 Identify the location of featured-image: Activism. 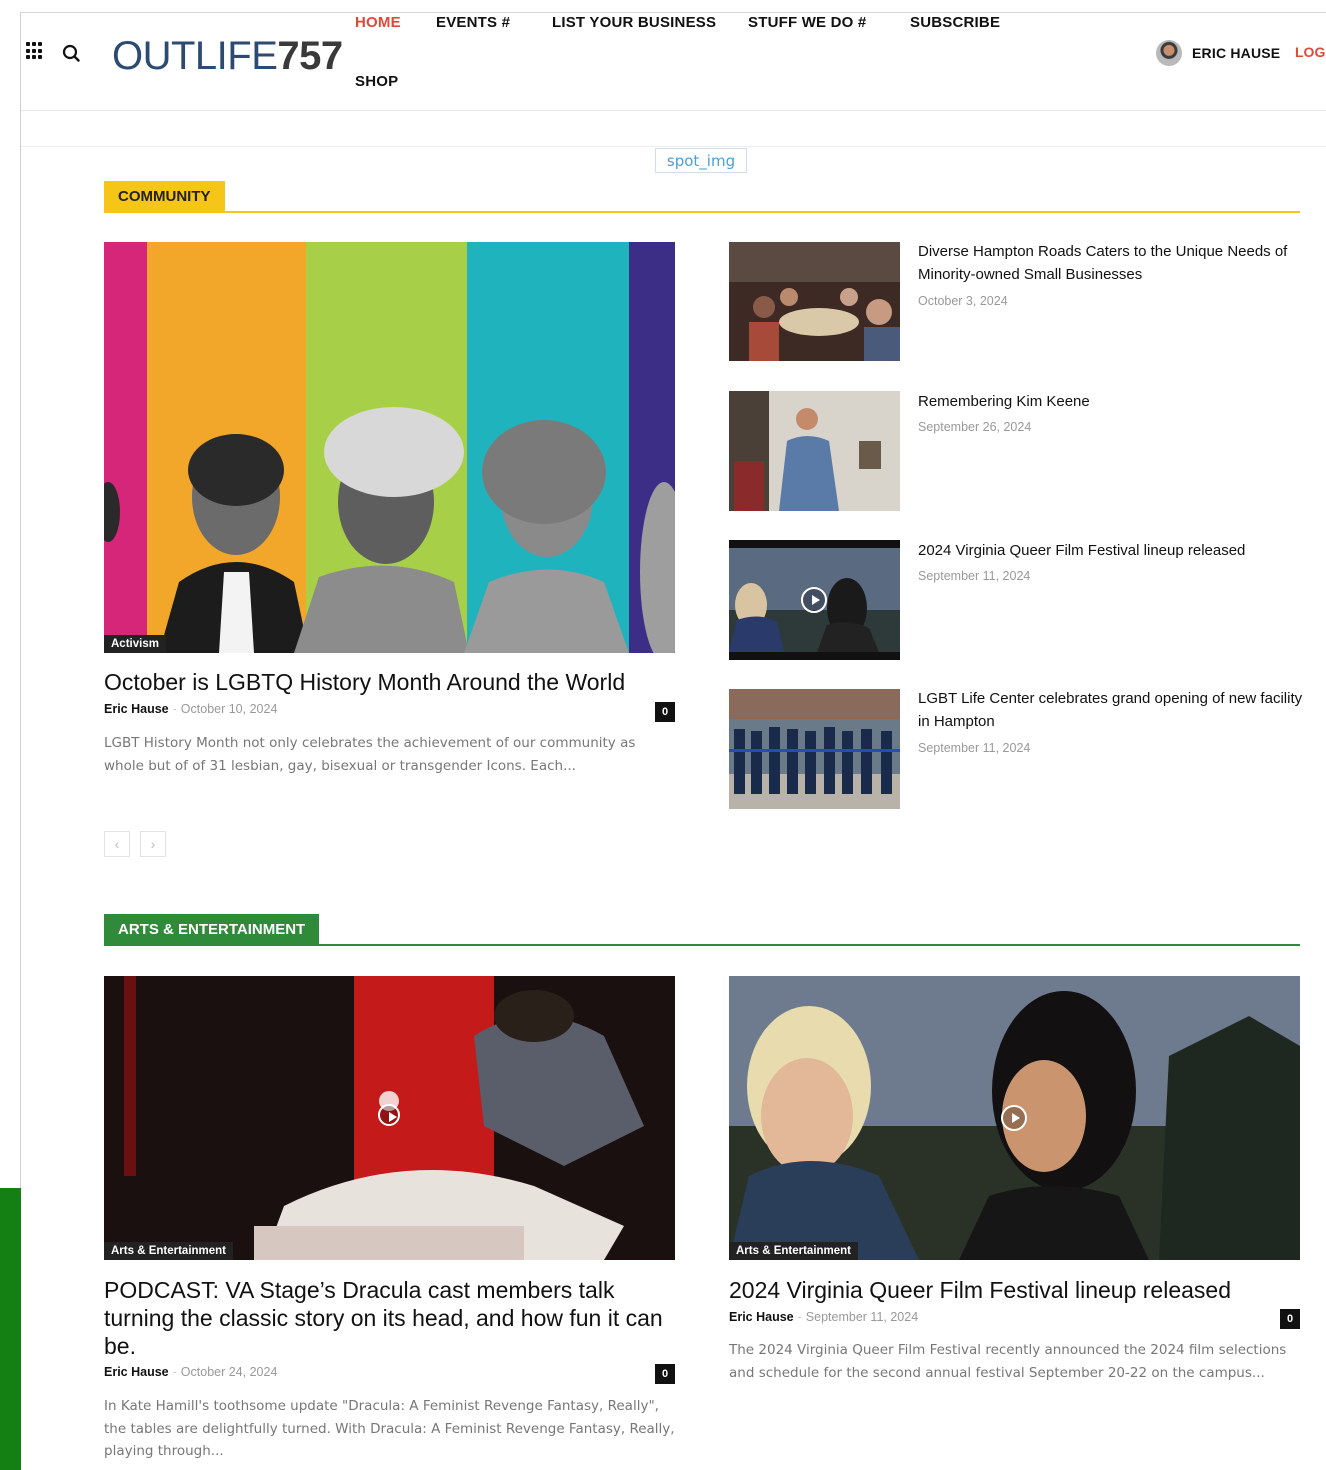
(389, 447).